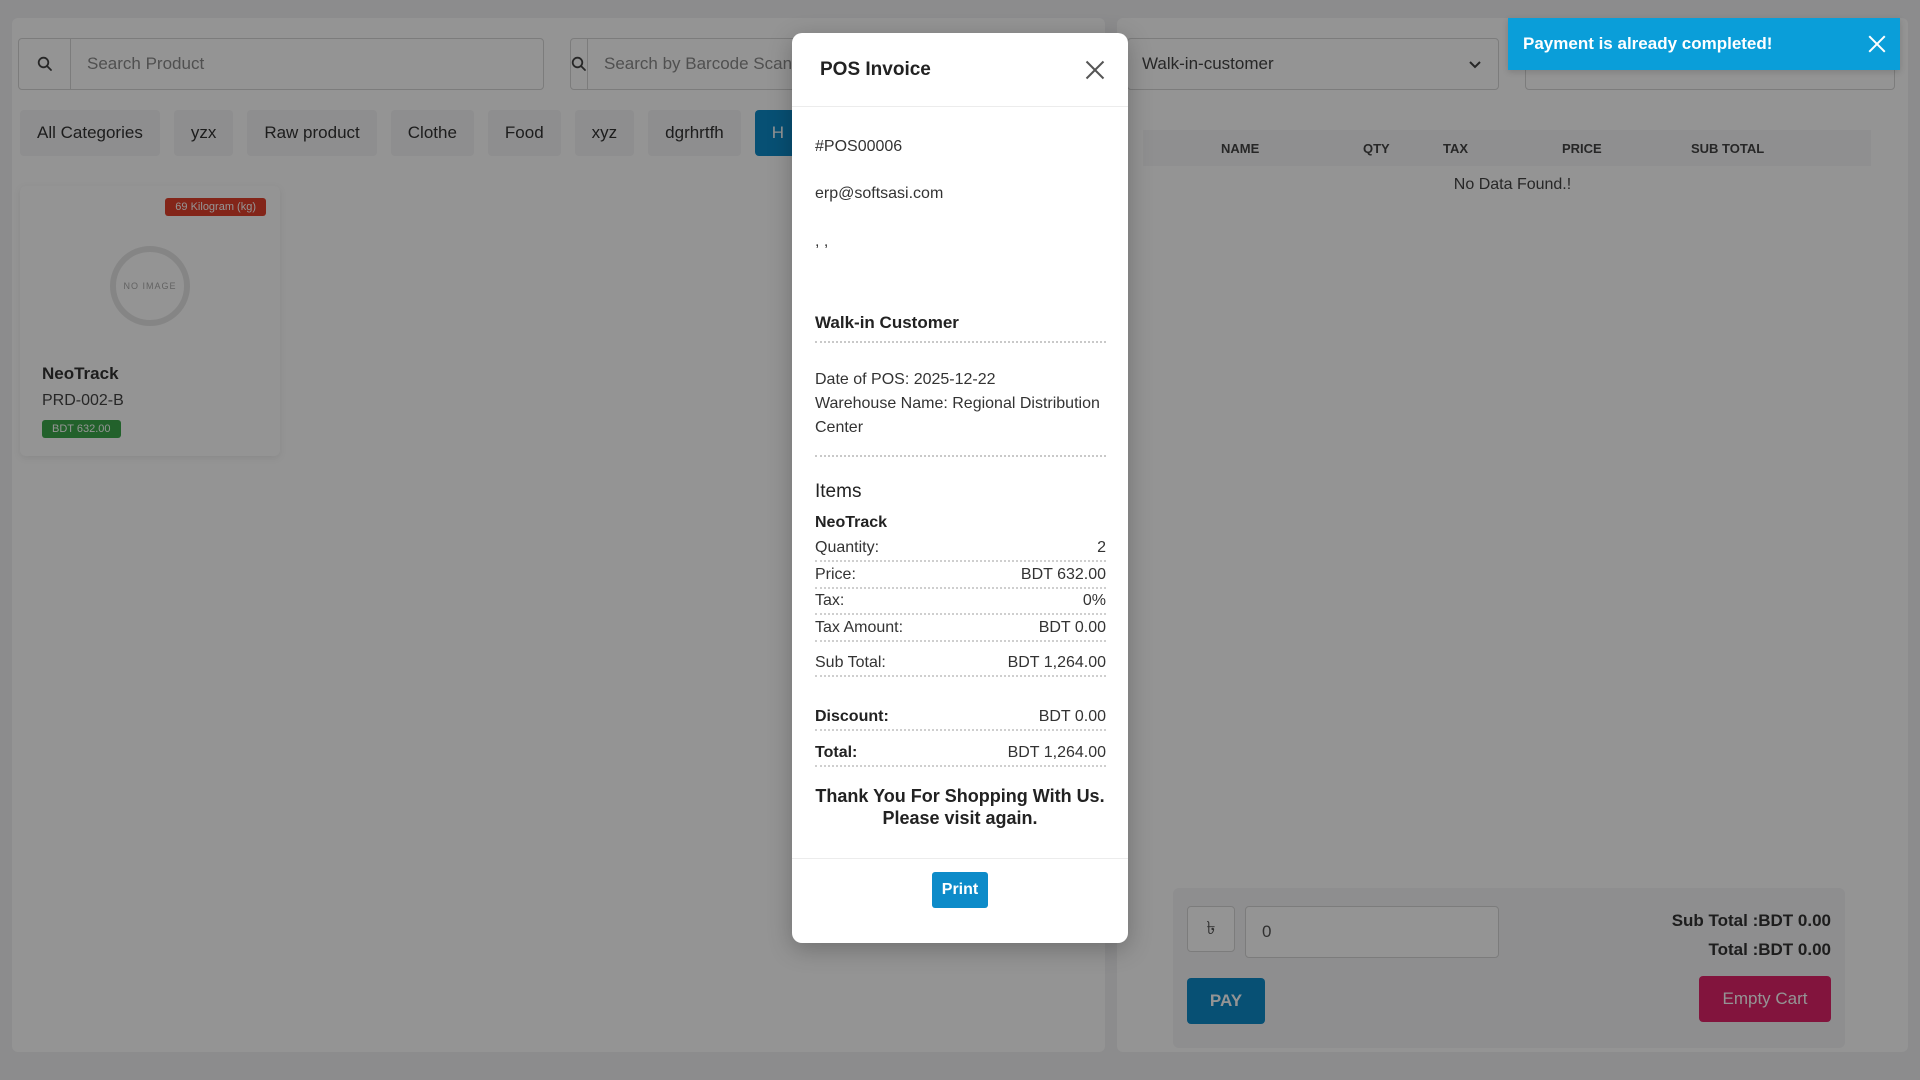  I want to click on modal-title: POS Invoice, so click(875, 69).